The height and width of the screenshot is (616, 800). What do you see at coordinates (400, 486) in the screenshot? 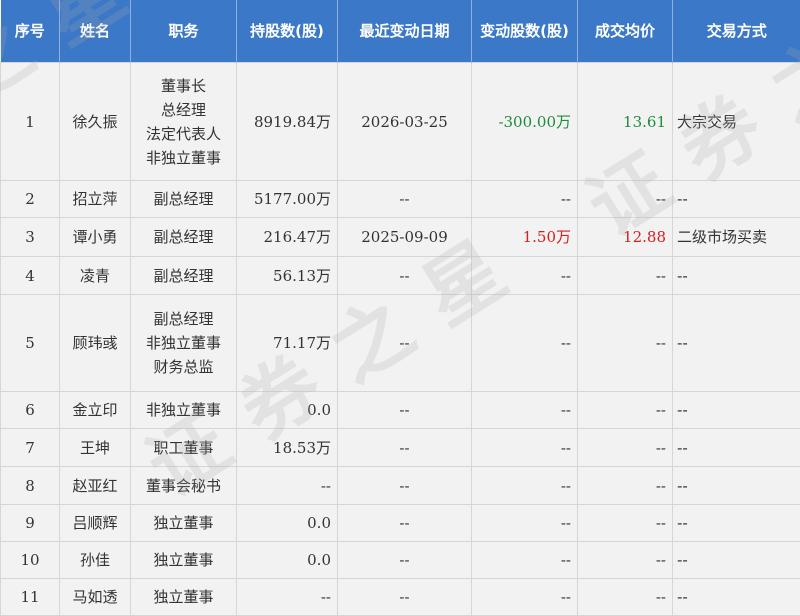
I see `table-row: 8赵亚红董事会秘书----------` at bounding box center [400, 486].